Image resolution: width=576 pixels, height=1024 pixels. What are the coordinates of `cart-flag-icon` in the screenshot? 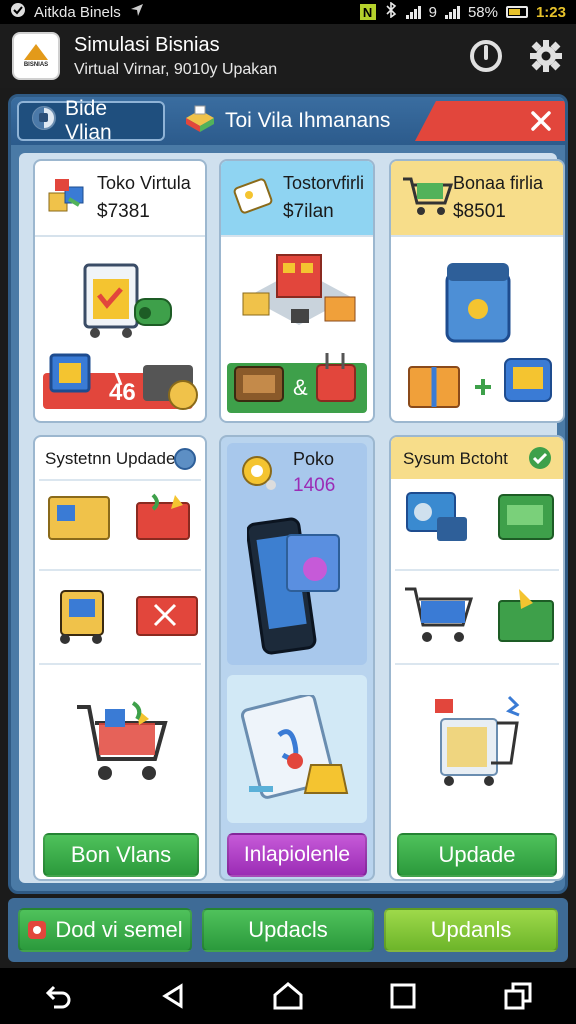 It's located at (481, 620).